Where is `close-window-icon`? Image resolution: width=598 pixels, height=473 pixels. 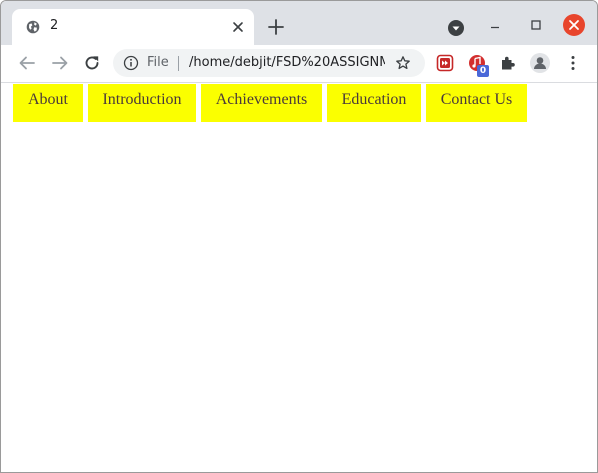 close-window-icon is located at coordinates (574, 25).